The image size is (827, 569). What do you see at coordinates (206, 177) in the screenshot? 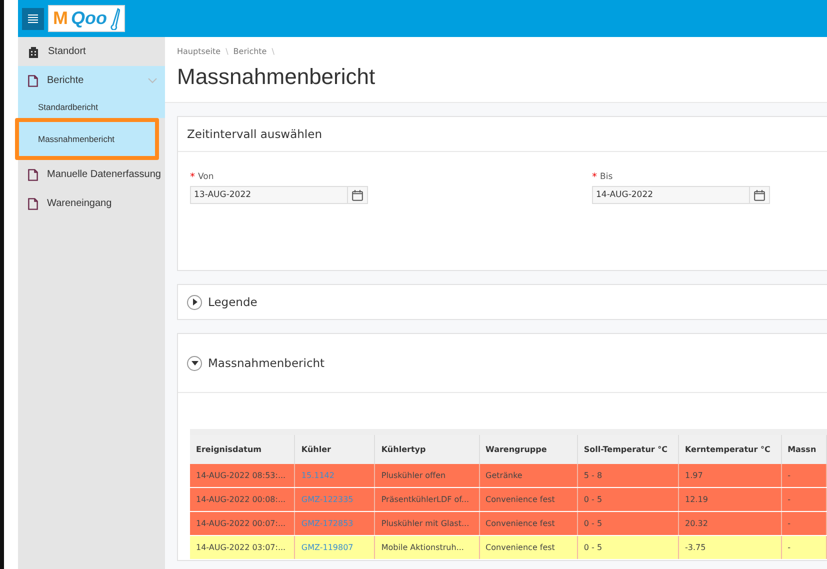
I see `field-label: Von` at bounding box center [206, 177].